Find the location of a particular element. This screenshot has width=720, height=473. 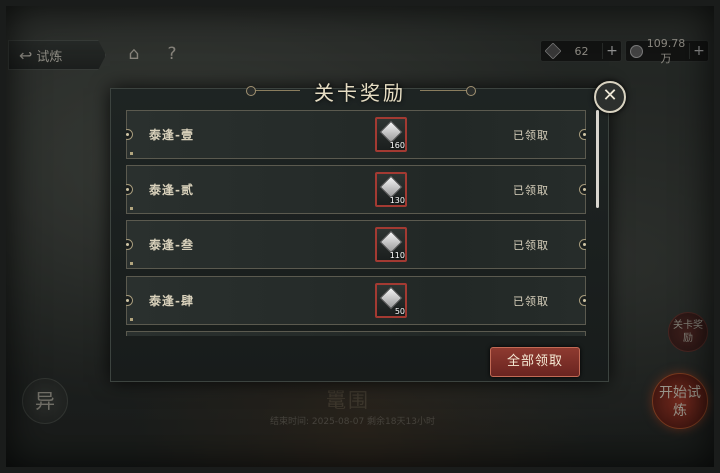

reward-item: 50 is located at coordinates (391, 300).